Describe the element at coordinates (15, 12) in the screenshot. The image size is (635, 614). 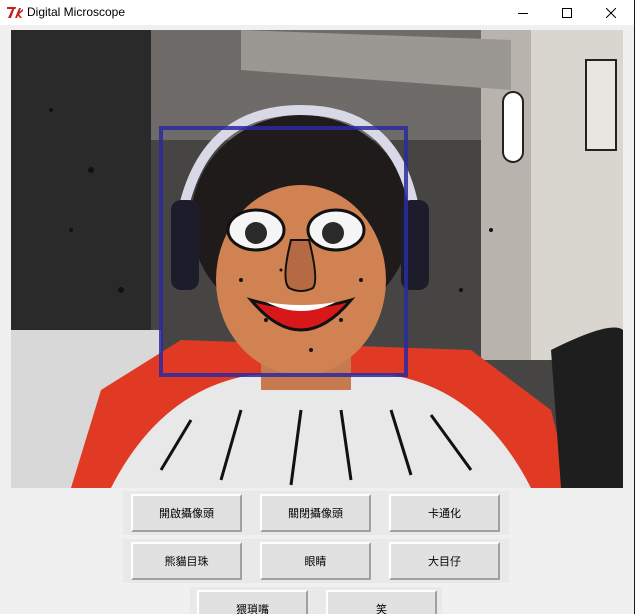
I see `tk-feather-icon` at that location.